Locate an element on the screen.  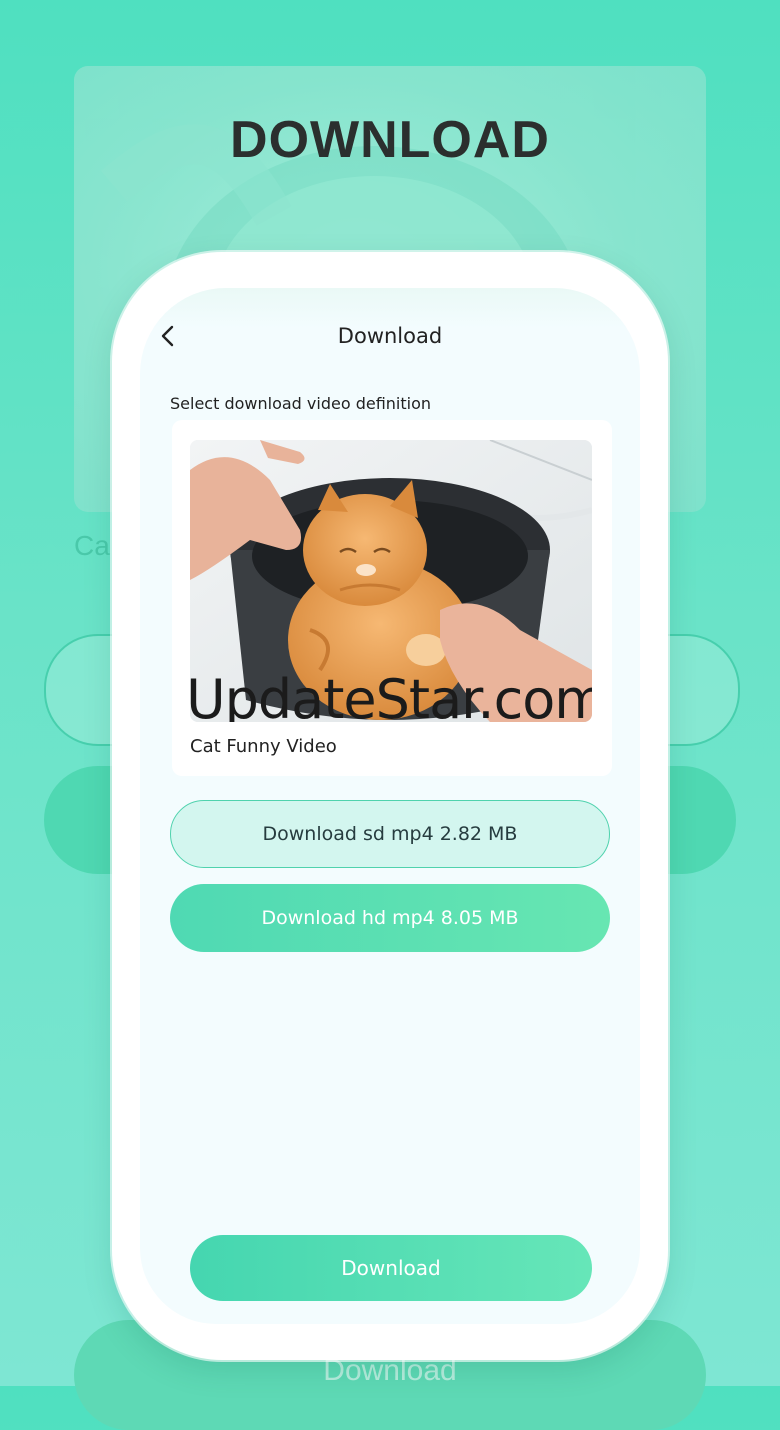
video-card: UpdateStar.com Cat Funny Video is located at coordinates (392, 598).